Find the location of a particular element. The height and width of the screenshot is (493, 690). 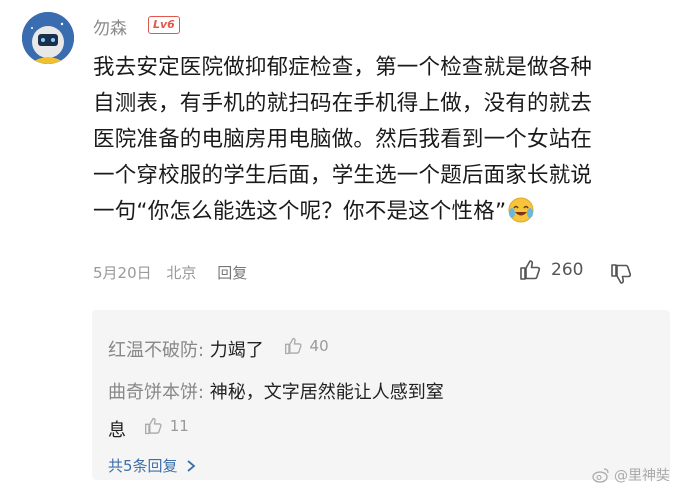

reply-item: 红温不破防: 力竭了 40 is located at coordinates (218, 349).